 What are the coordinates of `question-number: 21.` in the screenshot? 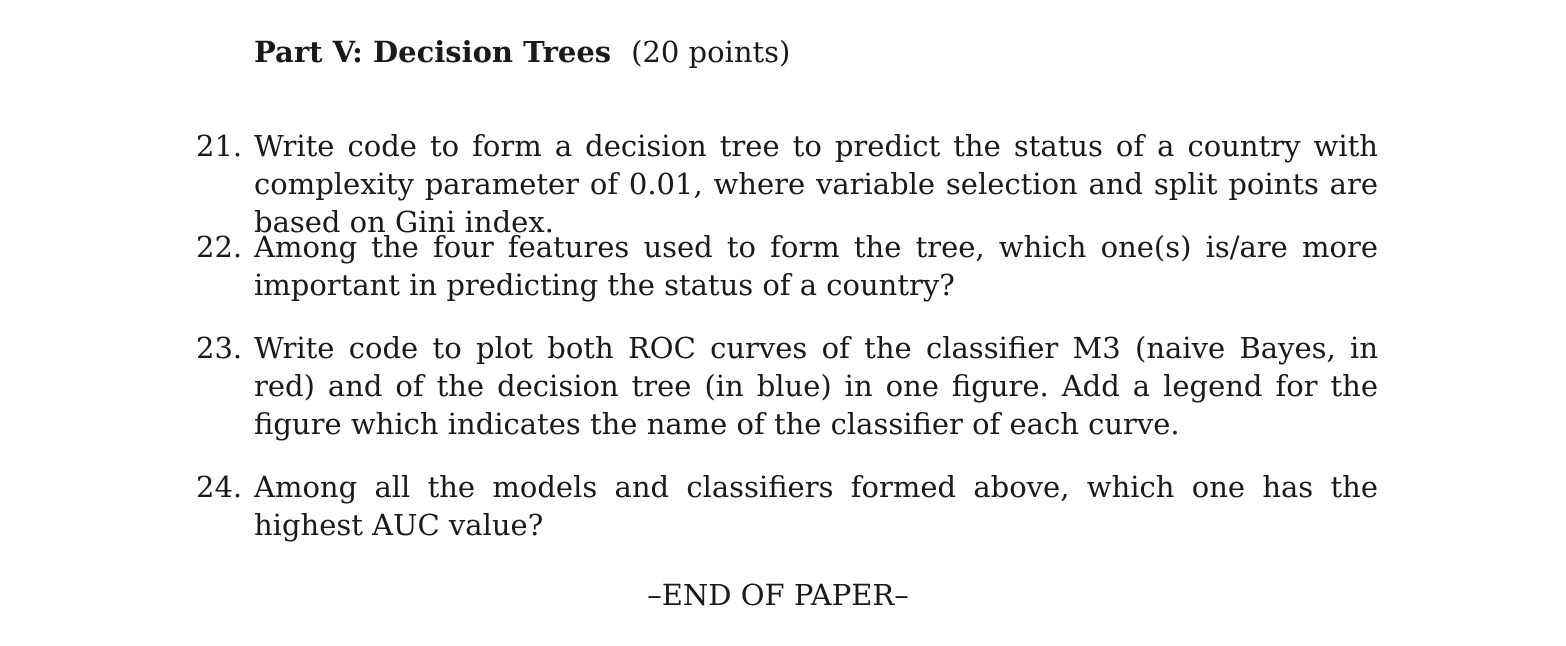 It's located at (219, 146).